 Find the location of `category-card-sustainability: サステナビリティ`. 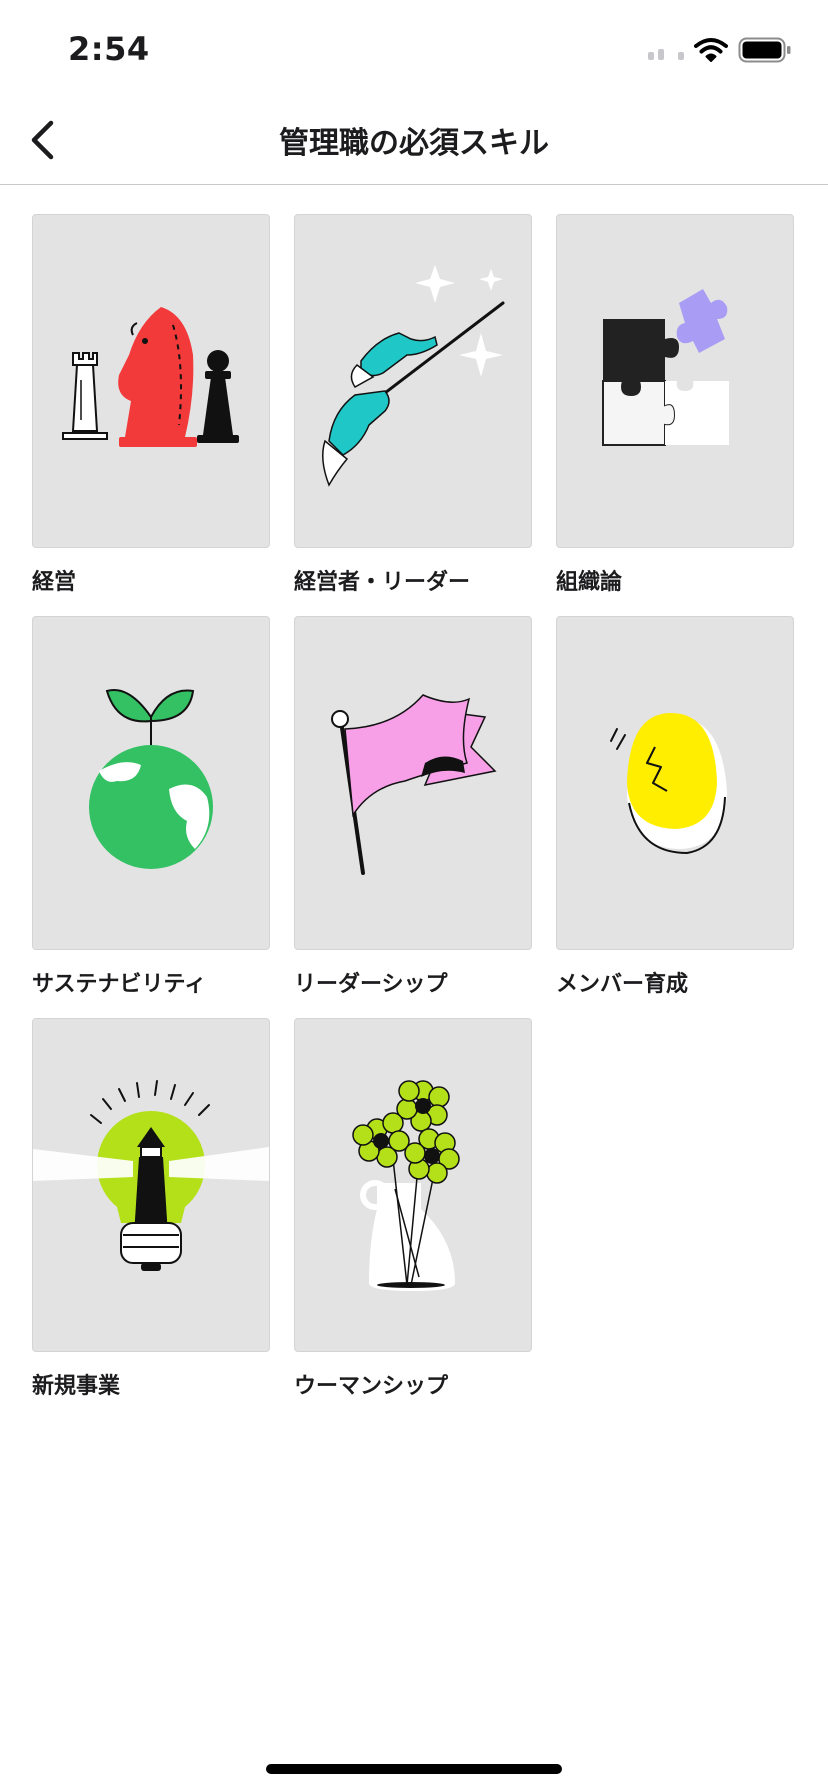

category-card-sustainability: サステナビリティ is located at coordinates (151, 807).